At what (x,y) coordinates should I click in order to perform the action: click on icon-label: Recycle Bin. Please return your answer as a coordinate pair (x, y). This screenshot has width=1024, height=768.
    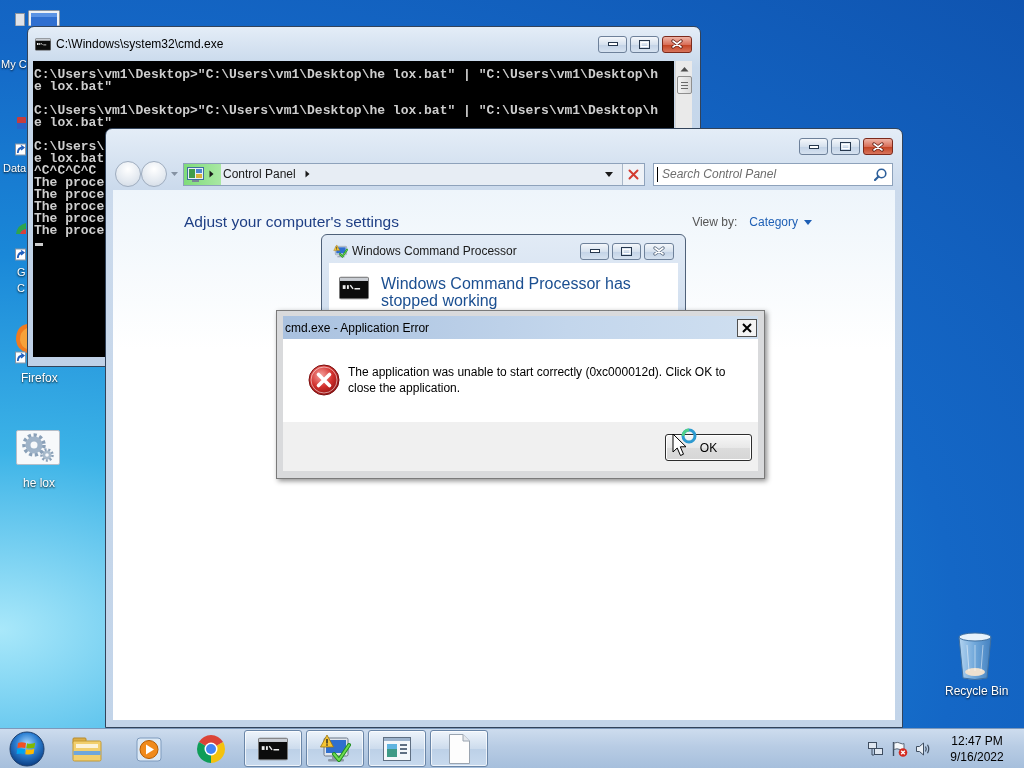
    Looking at the image, I should click on (977, 691).